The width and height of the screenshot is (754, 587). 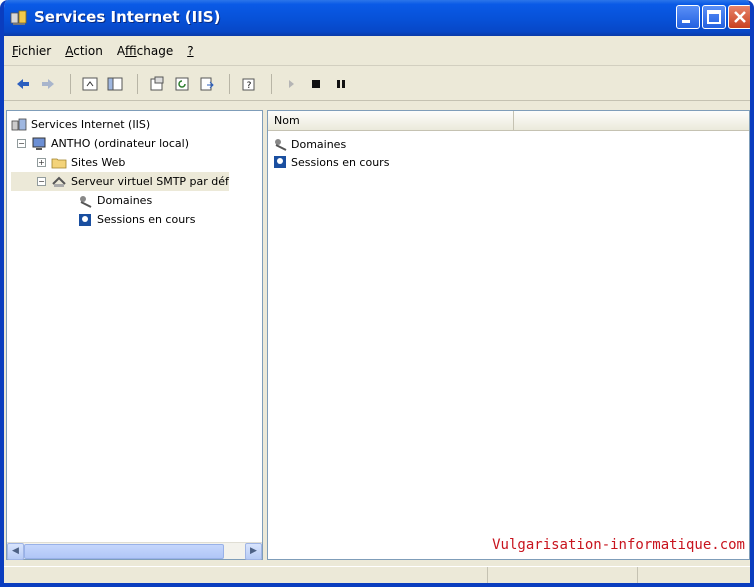 I want to click on status-bar, so click(x=377, y=574).